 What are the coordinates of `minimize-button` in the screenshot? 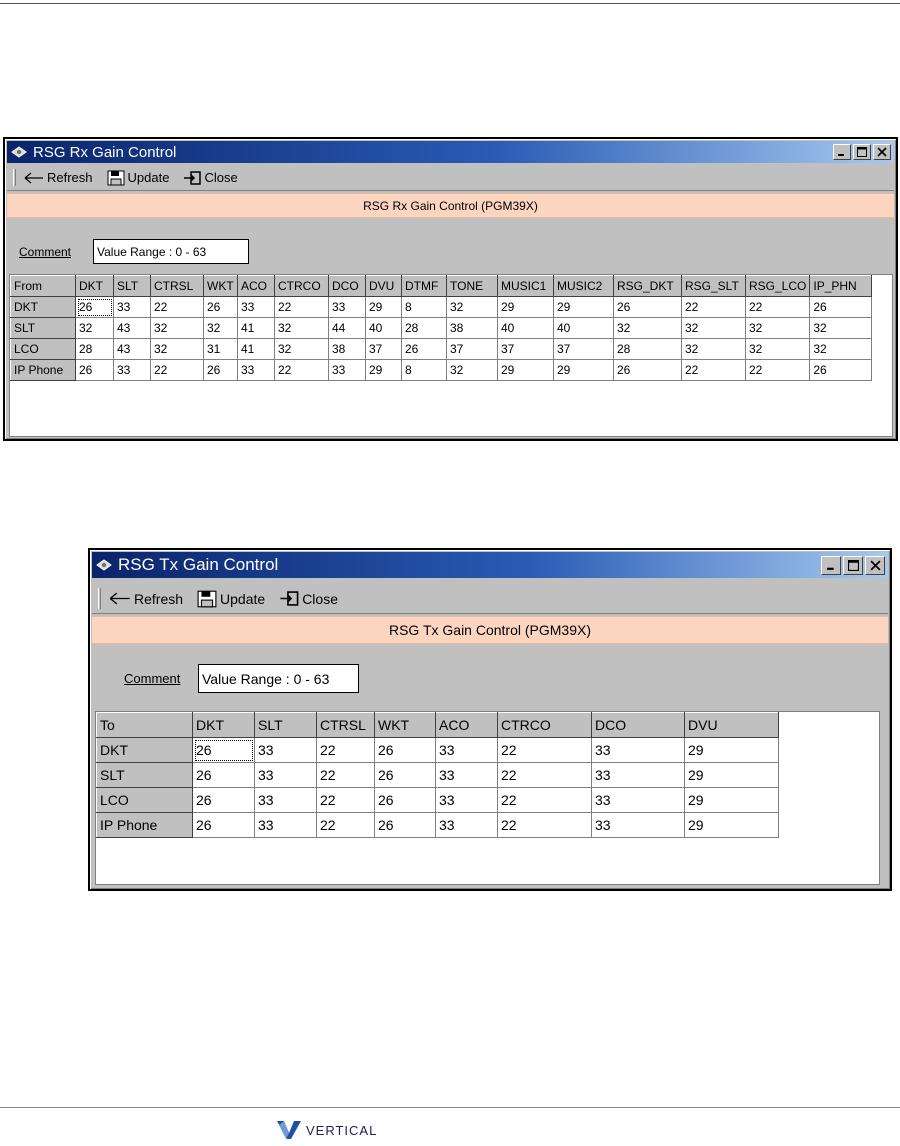 It's located at (831, 565).